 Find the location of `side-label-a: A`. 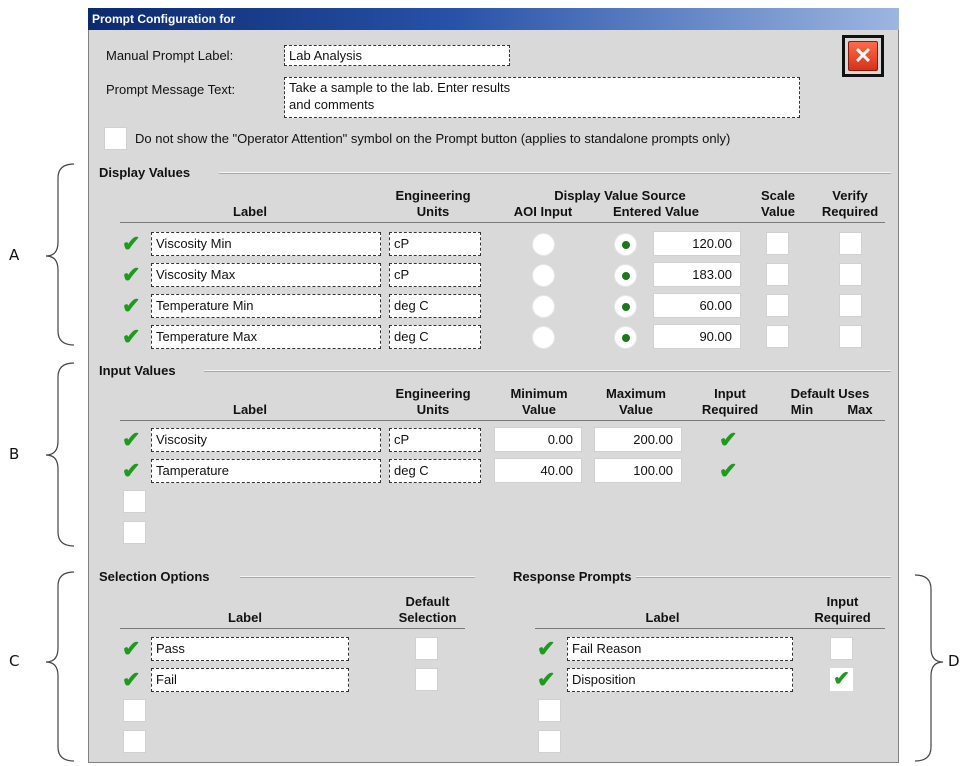

side-label-a: A is located at coordinates (14, 255).